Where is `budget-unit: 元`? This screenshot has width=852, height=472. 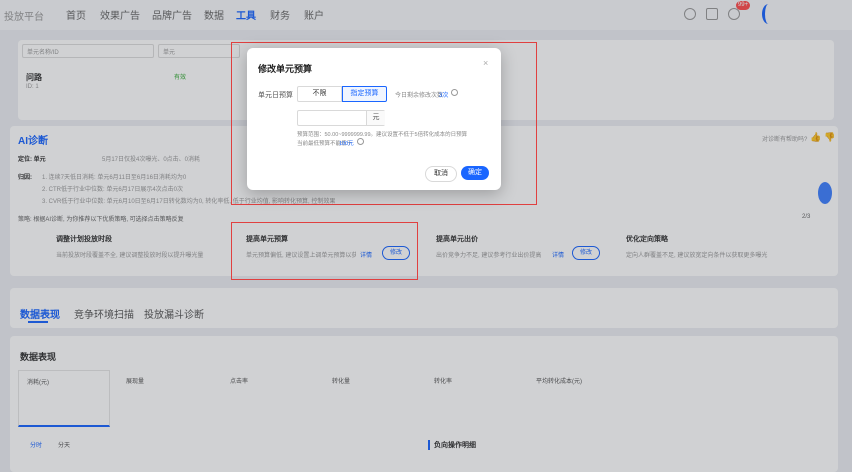 budget-unit: 元 is located at coordinates (375, 118).